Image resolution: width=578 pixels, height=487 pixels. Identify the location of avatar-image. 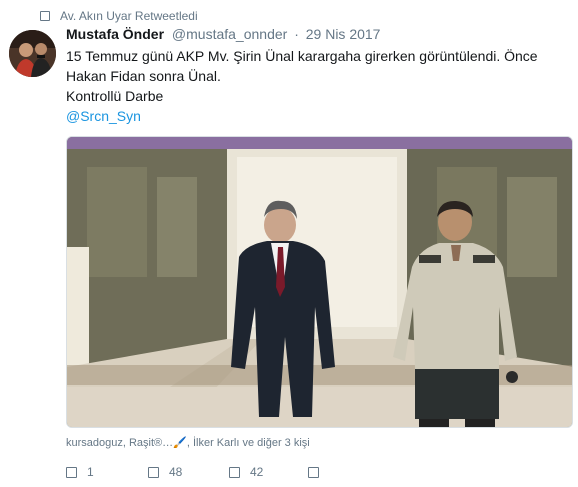
(32, 53).